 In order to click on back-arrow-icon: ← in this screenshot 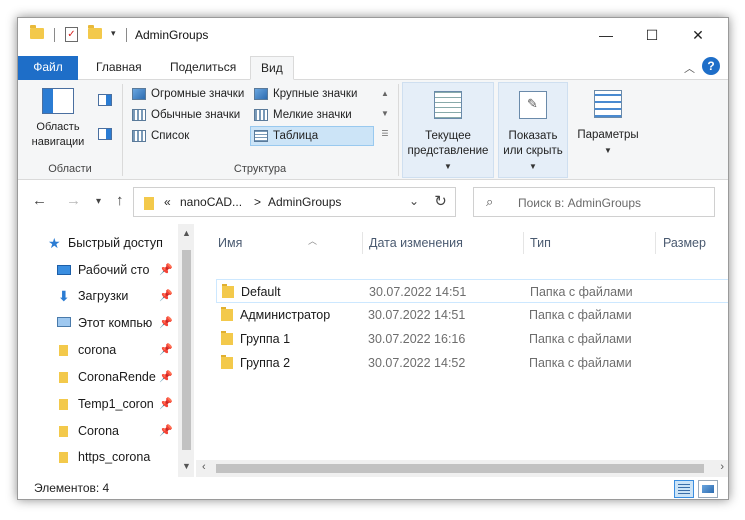, I will do `click(39, 200)`.